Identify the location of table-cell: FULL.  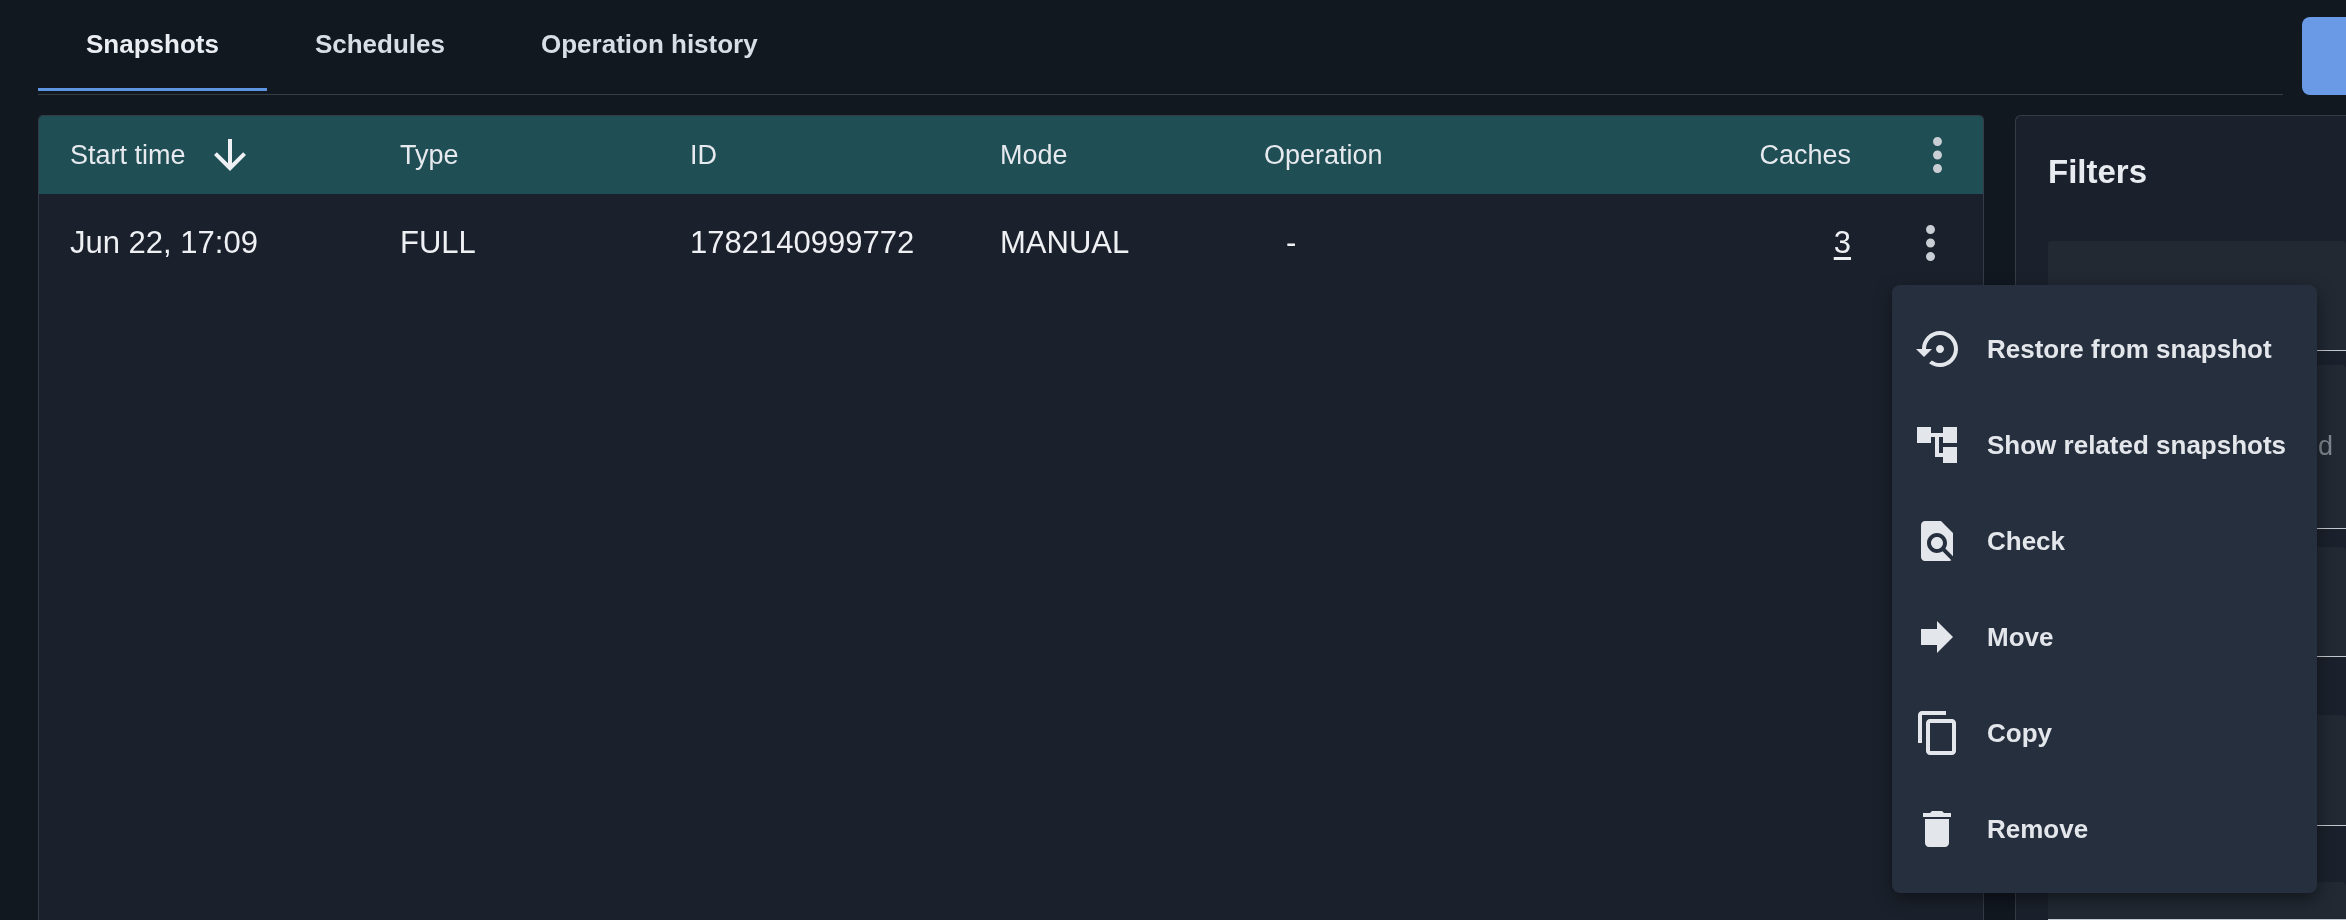
(438, 243).